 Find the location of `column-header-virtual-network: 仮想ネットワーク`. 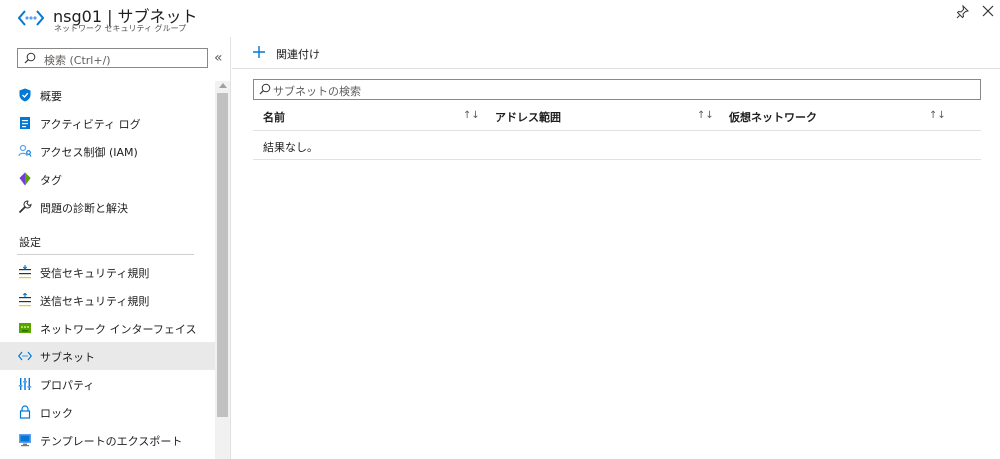

column-header-virtual-network: 仮想ネットワーク is located at coordinates (773, 117).